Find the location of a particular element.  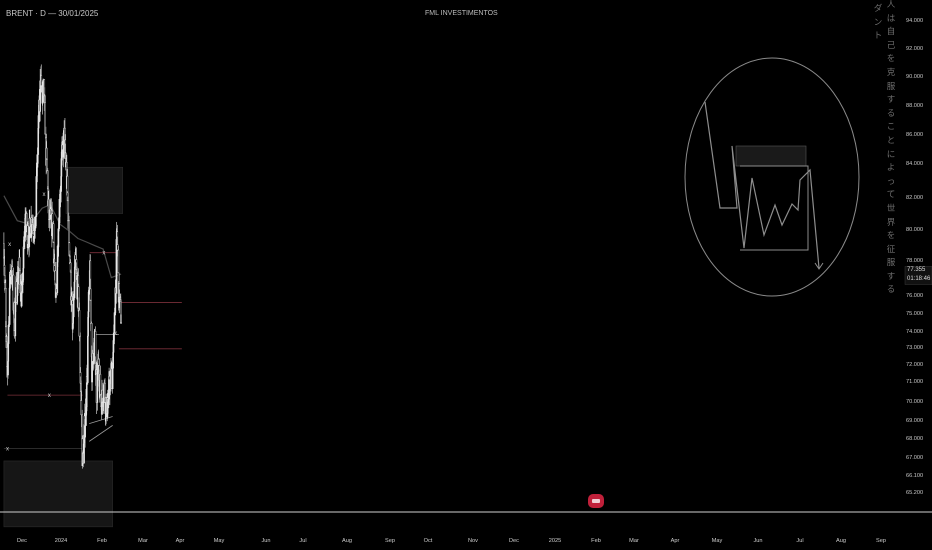

candlesticks is located at coordinates (62, 266).